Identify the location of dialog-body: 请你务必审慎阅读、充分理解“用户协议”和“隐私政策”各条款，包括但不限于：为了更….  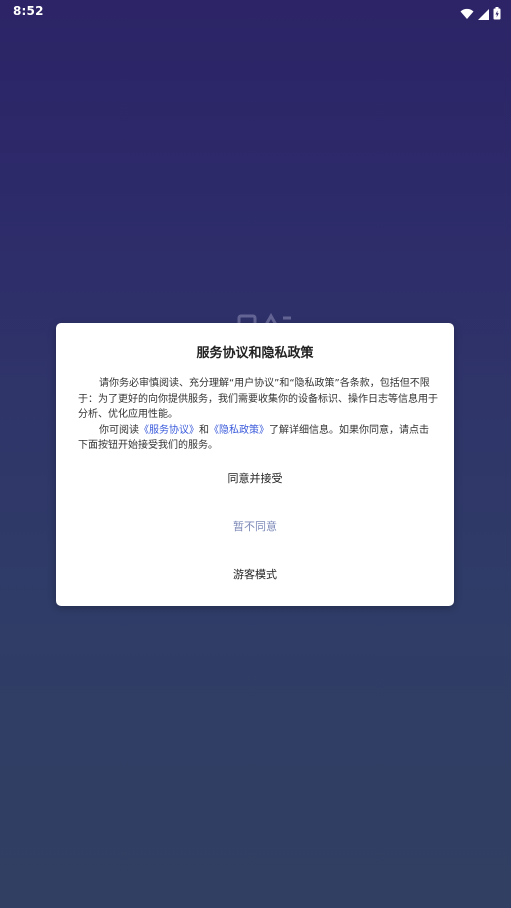
(258, 415).